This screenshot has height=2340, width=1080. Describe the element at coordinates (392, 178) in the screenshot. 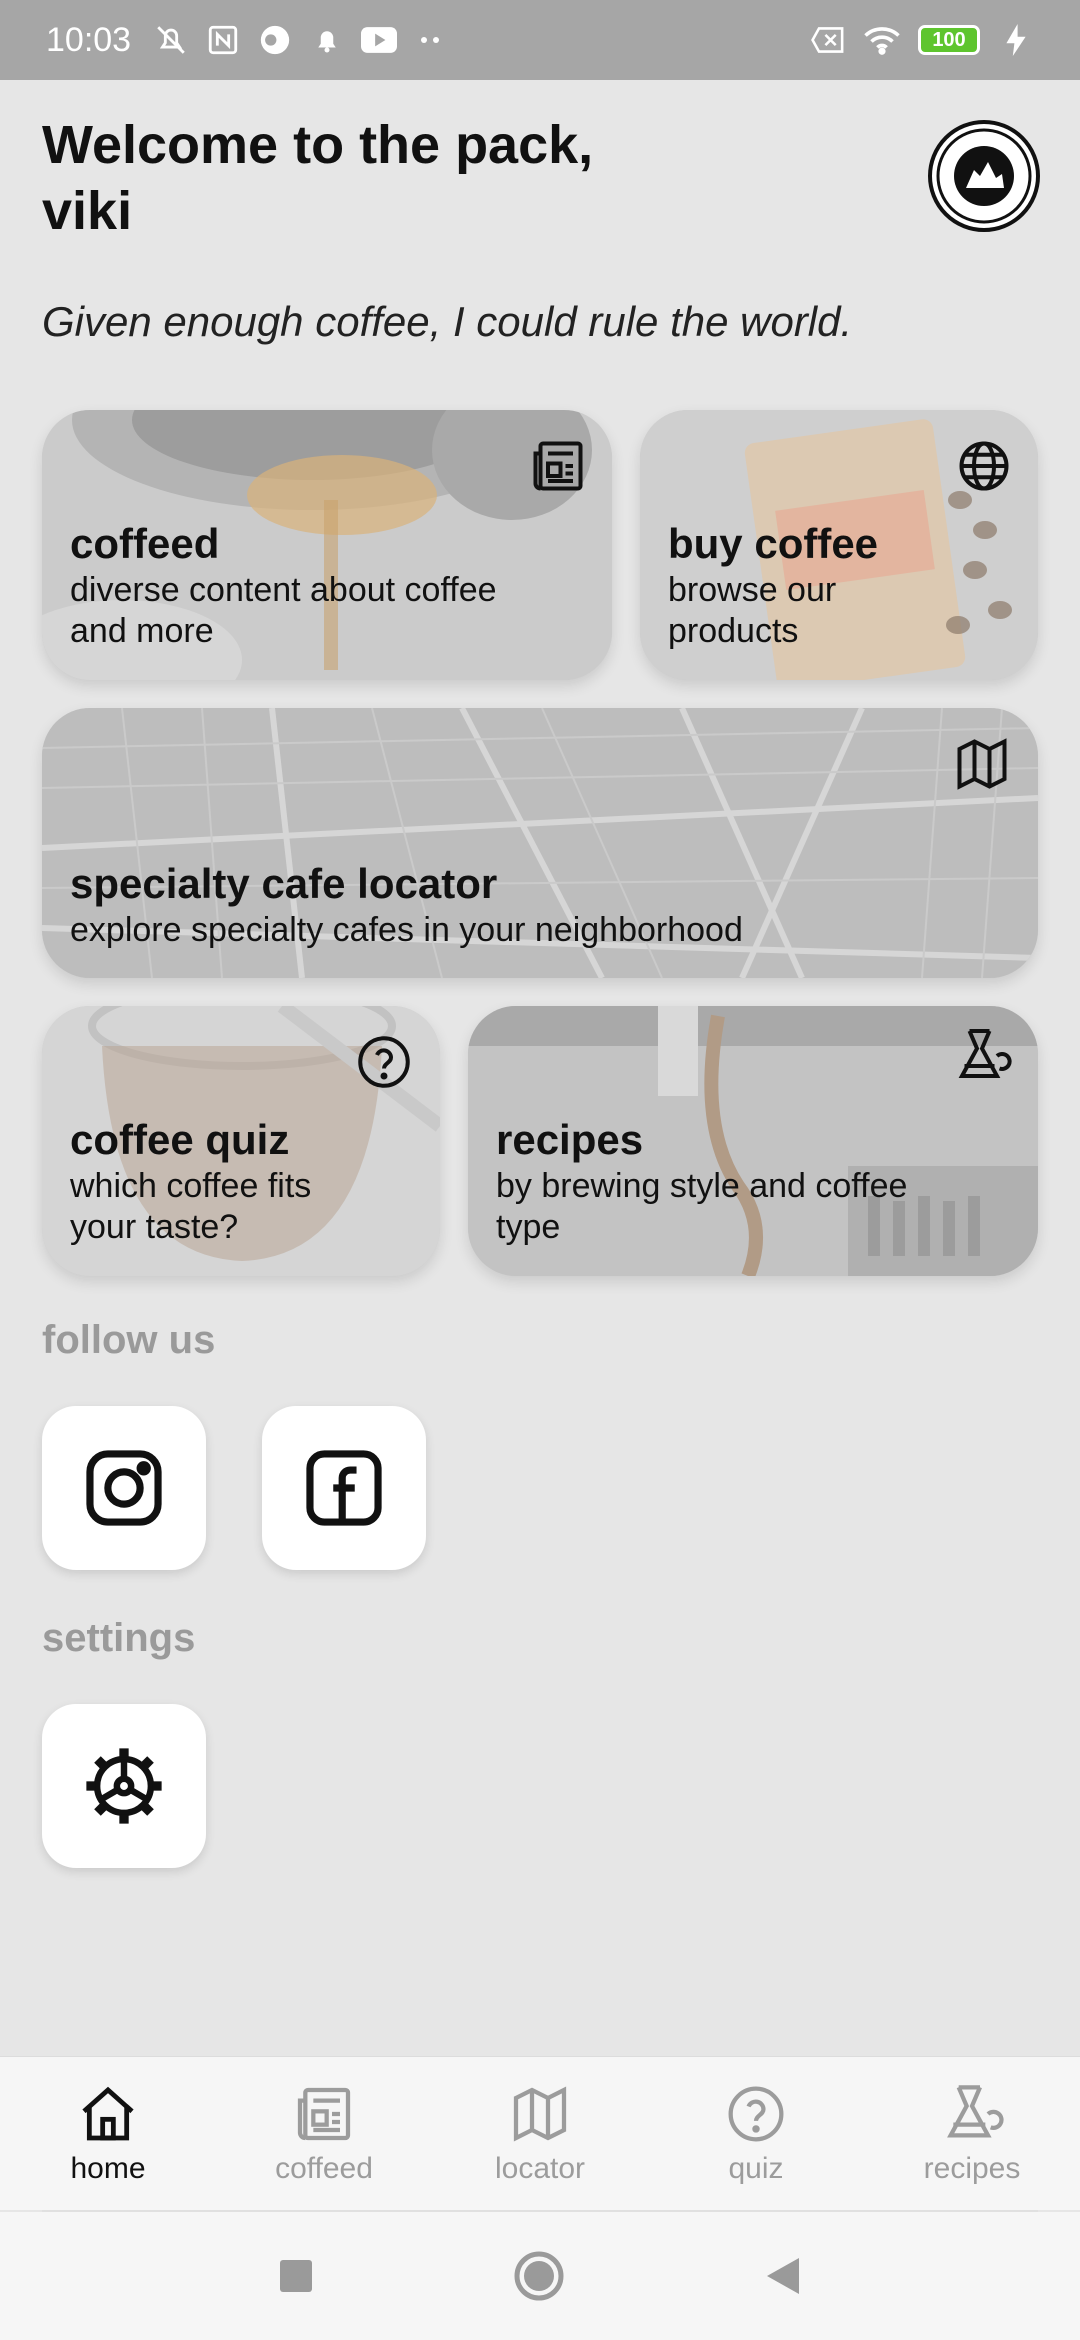

I see `welcome-heading: Welcome to the pack, viki` at that location.